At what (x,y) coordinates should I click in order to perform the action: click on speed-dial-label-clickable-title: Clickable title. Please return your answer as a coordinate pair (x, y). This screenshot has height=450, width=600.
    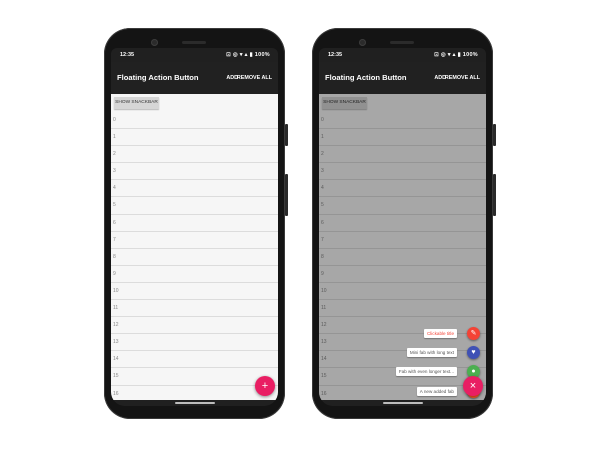
    Looking at the image, I should click on (440, 333).